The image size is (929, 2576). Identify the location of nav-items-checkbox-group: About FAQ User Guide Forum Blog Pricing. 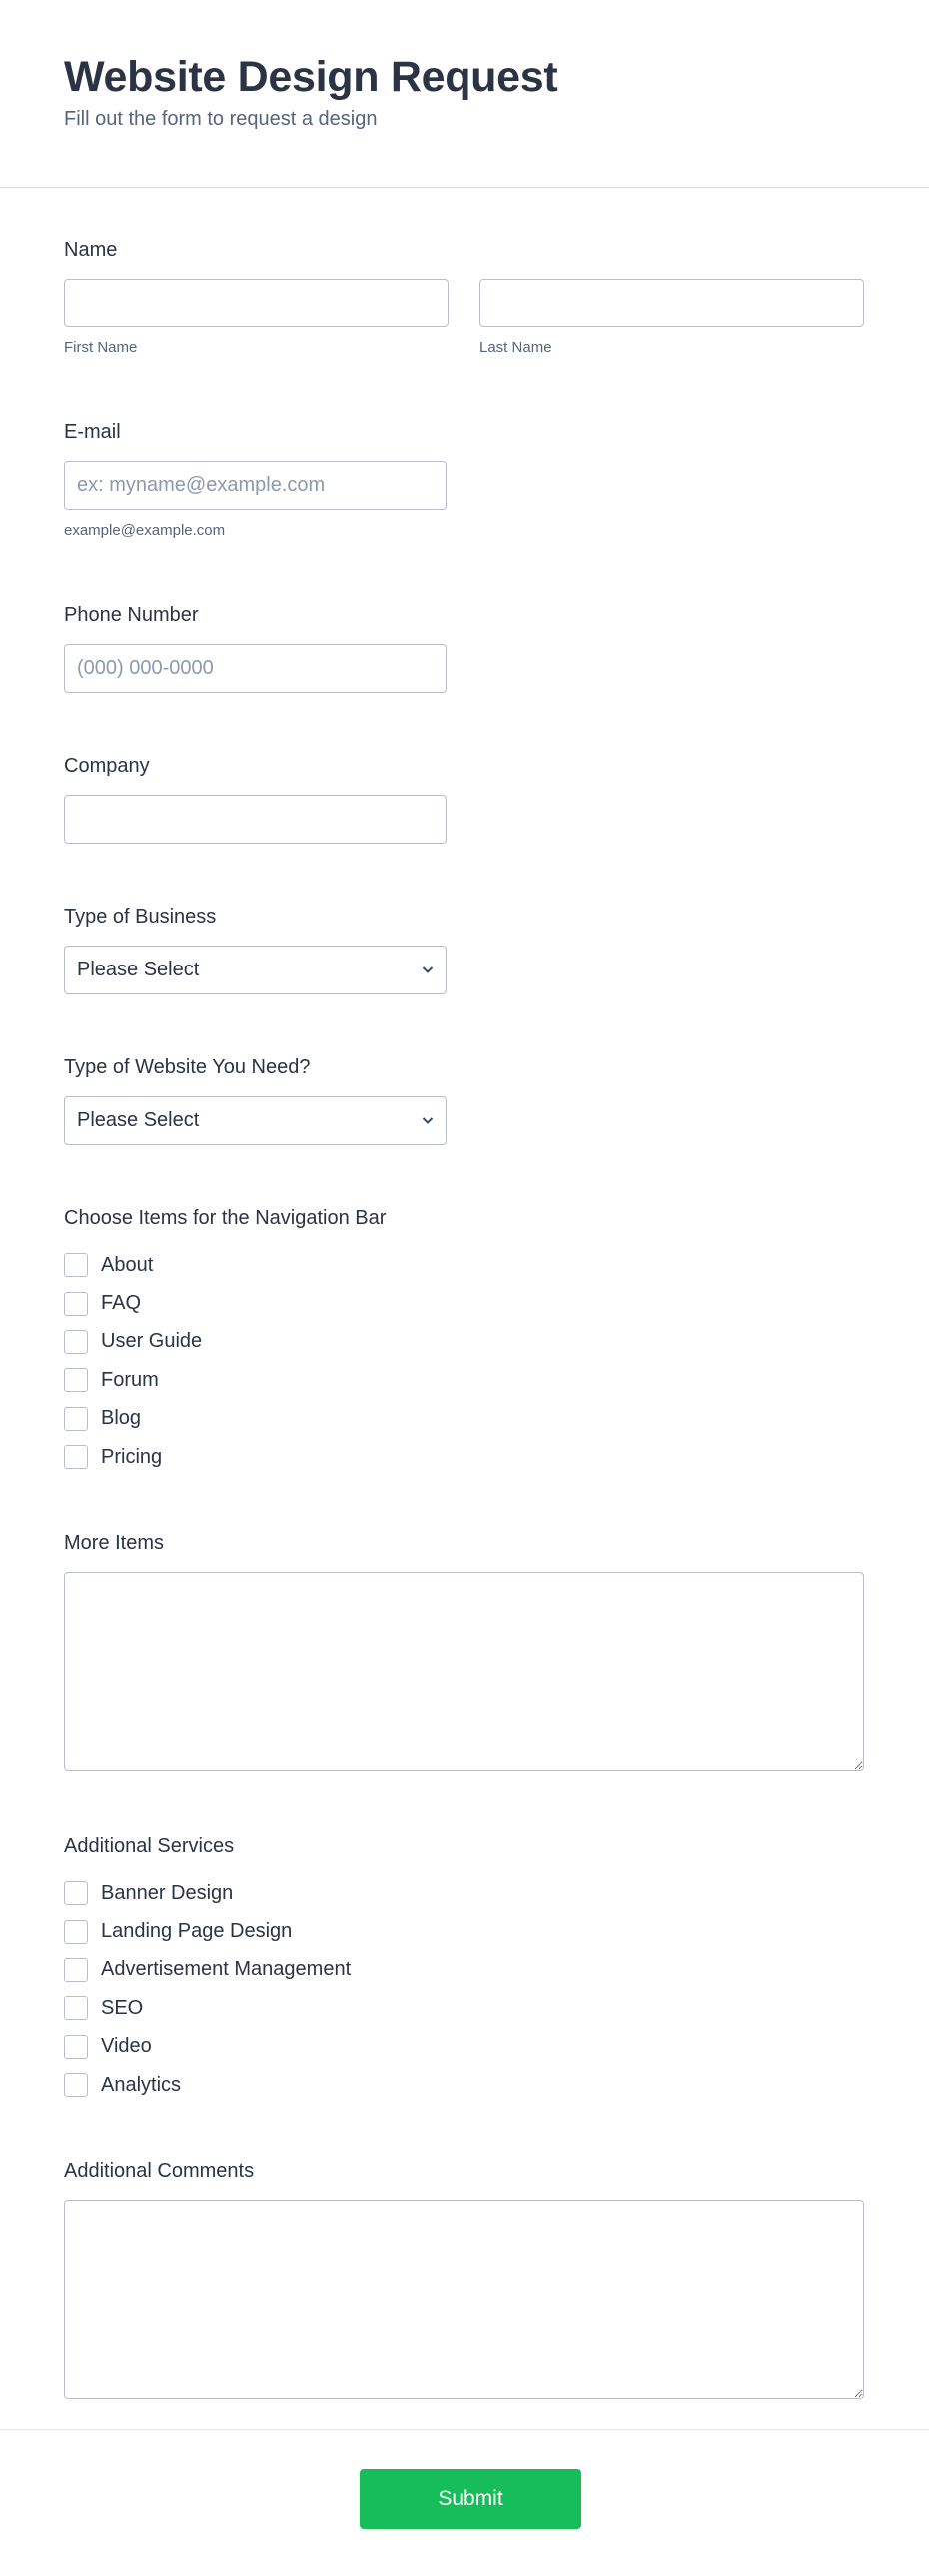
(225, 1361).